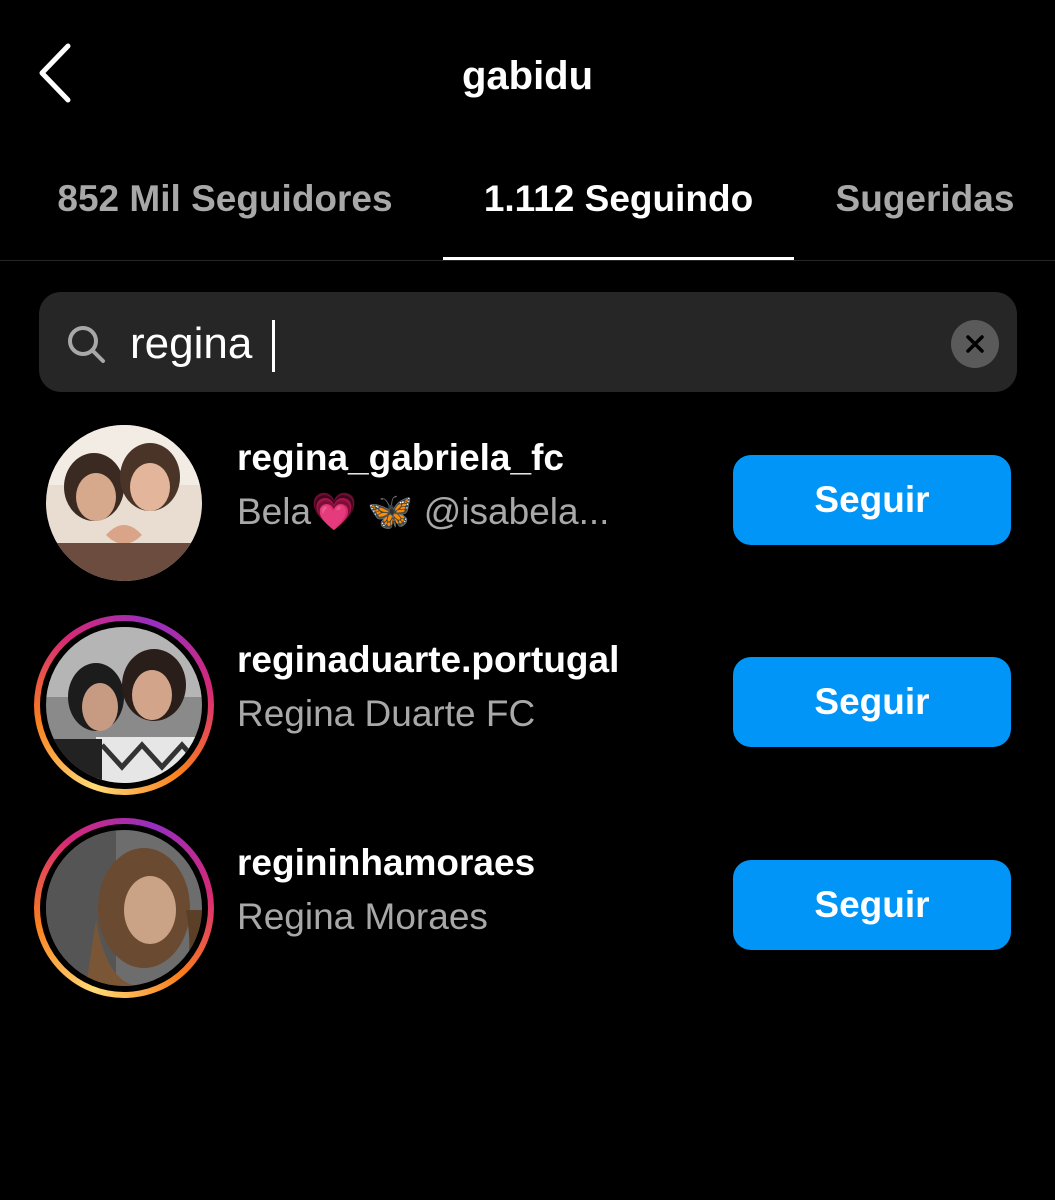 The height and width of the screenshot is (1200, 1055). Describe the element at coordinates (428, 660) in the screenshot. I see `username: reginaduarte.portugal` at that location.